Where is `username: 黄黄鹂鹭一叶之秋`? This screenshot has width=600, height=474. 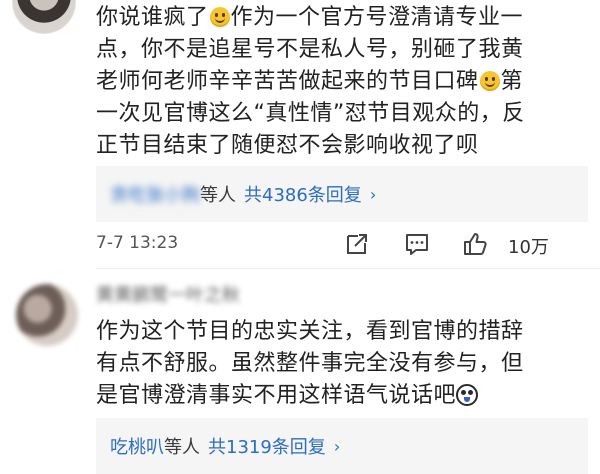
username: 黄黄鹂鹭一叶之秋 is located at coordinates (168, 294).